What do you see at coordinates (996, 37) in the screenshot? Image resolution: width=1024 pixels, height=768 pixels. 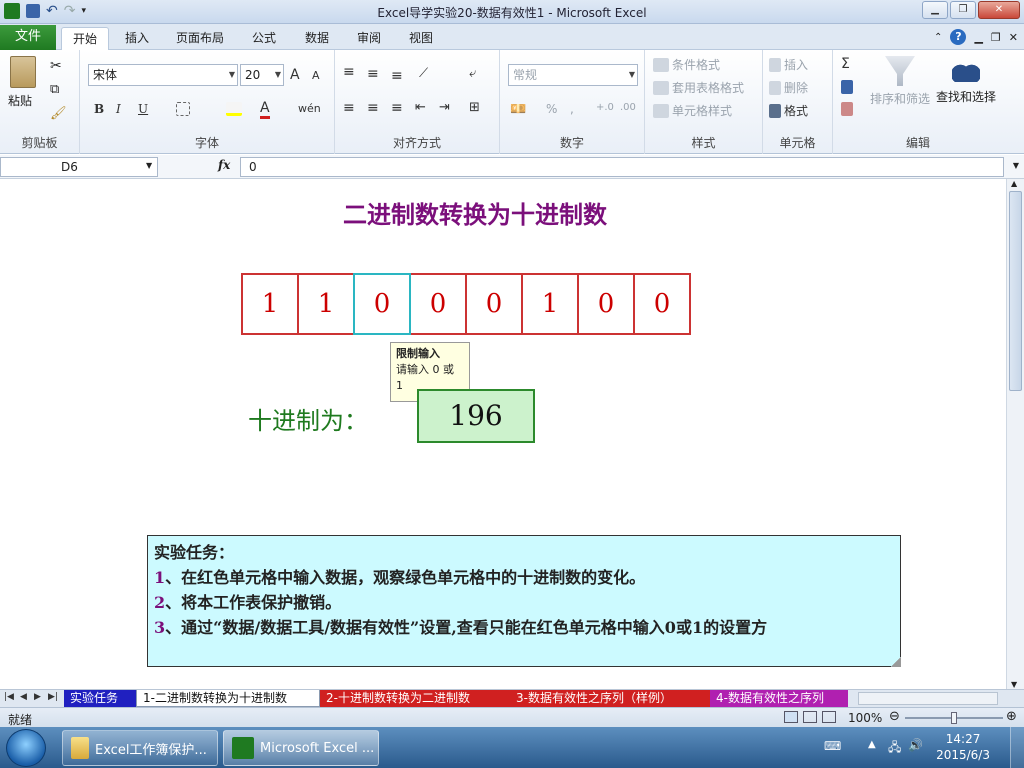 I see `workbook-restore-icon: ❐` at bounding box center [996, 37].